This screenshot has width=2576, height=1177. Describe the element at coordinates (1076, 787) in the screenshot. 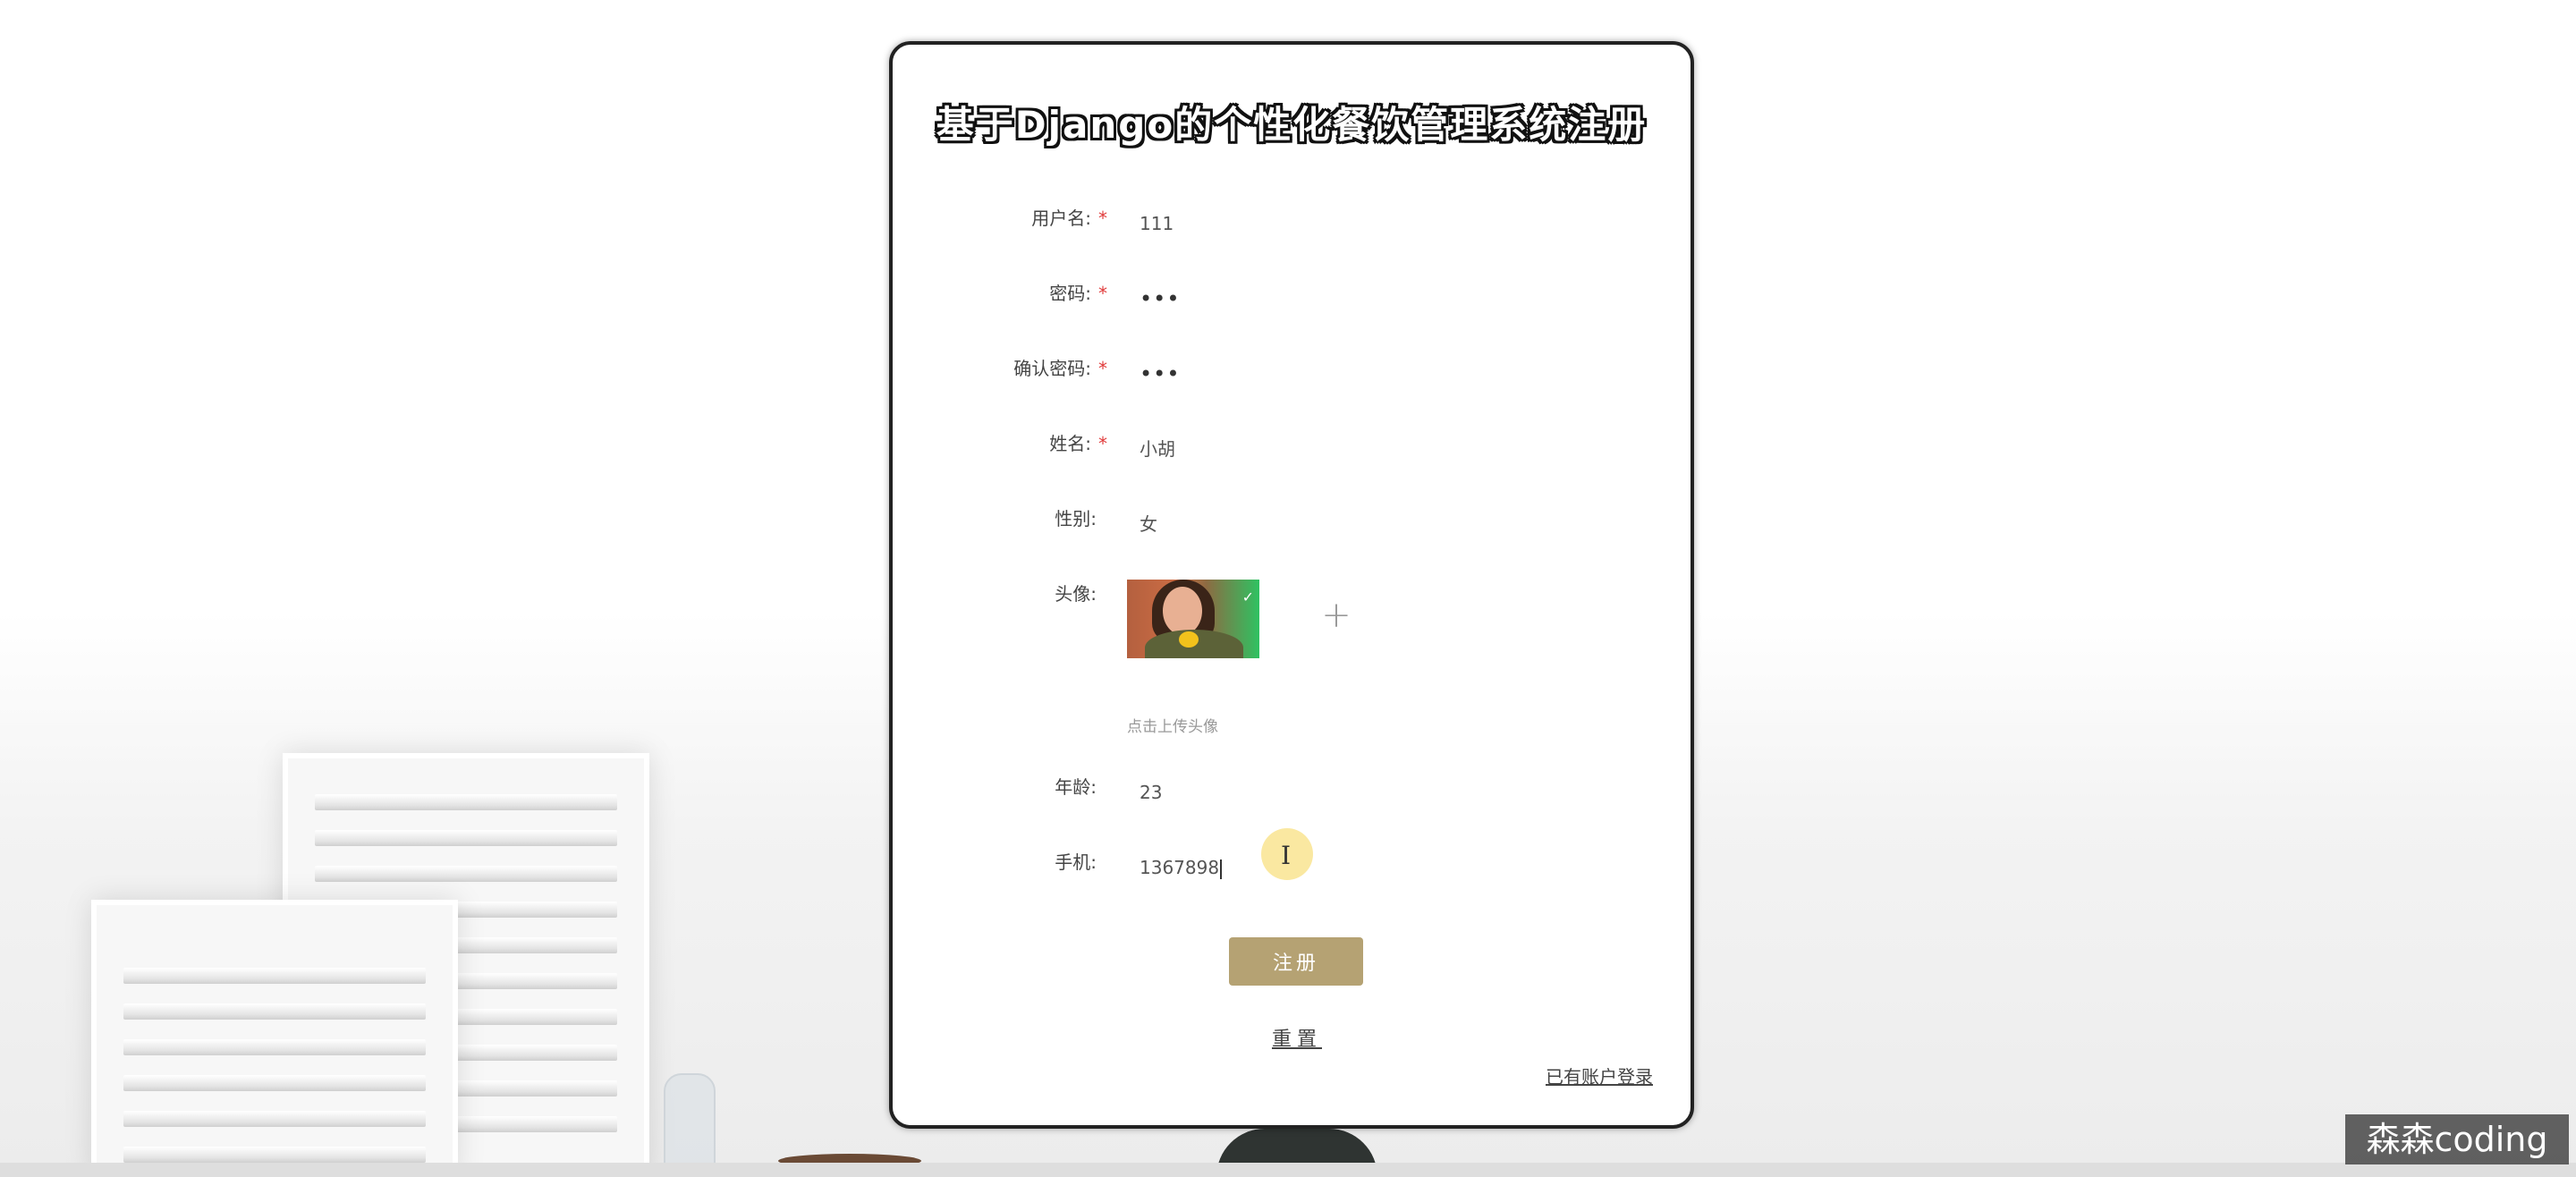

I see `age-label: 年龄:` at that location.